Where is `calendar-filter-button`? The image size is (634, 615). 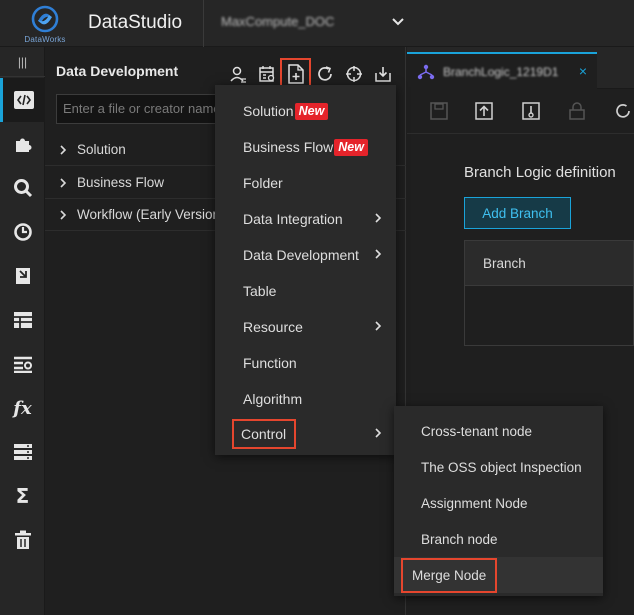 calendar-filter-button is located at coordinates (266, 73).